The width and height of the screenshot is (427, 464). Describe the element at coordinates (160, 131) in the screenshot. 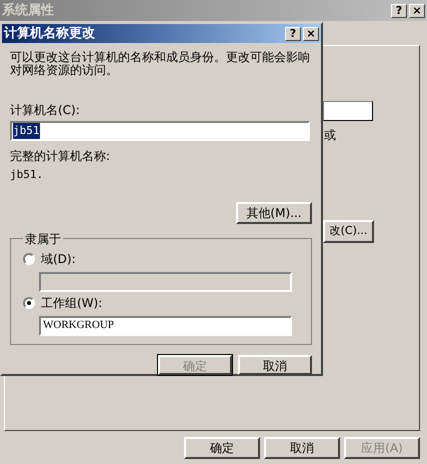

I see `computer-name-field: jb51` at that location.